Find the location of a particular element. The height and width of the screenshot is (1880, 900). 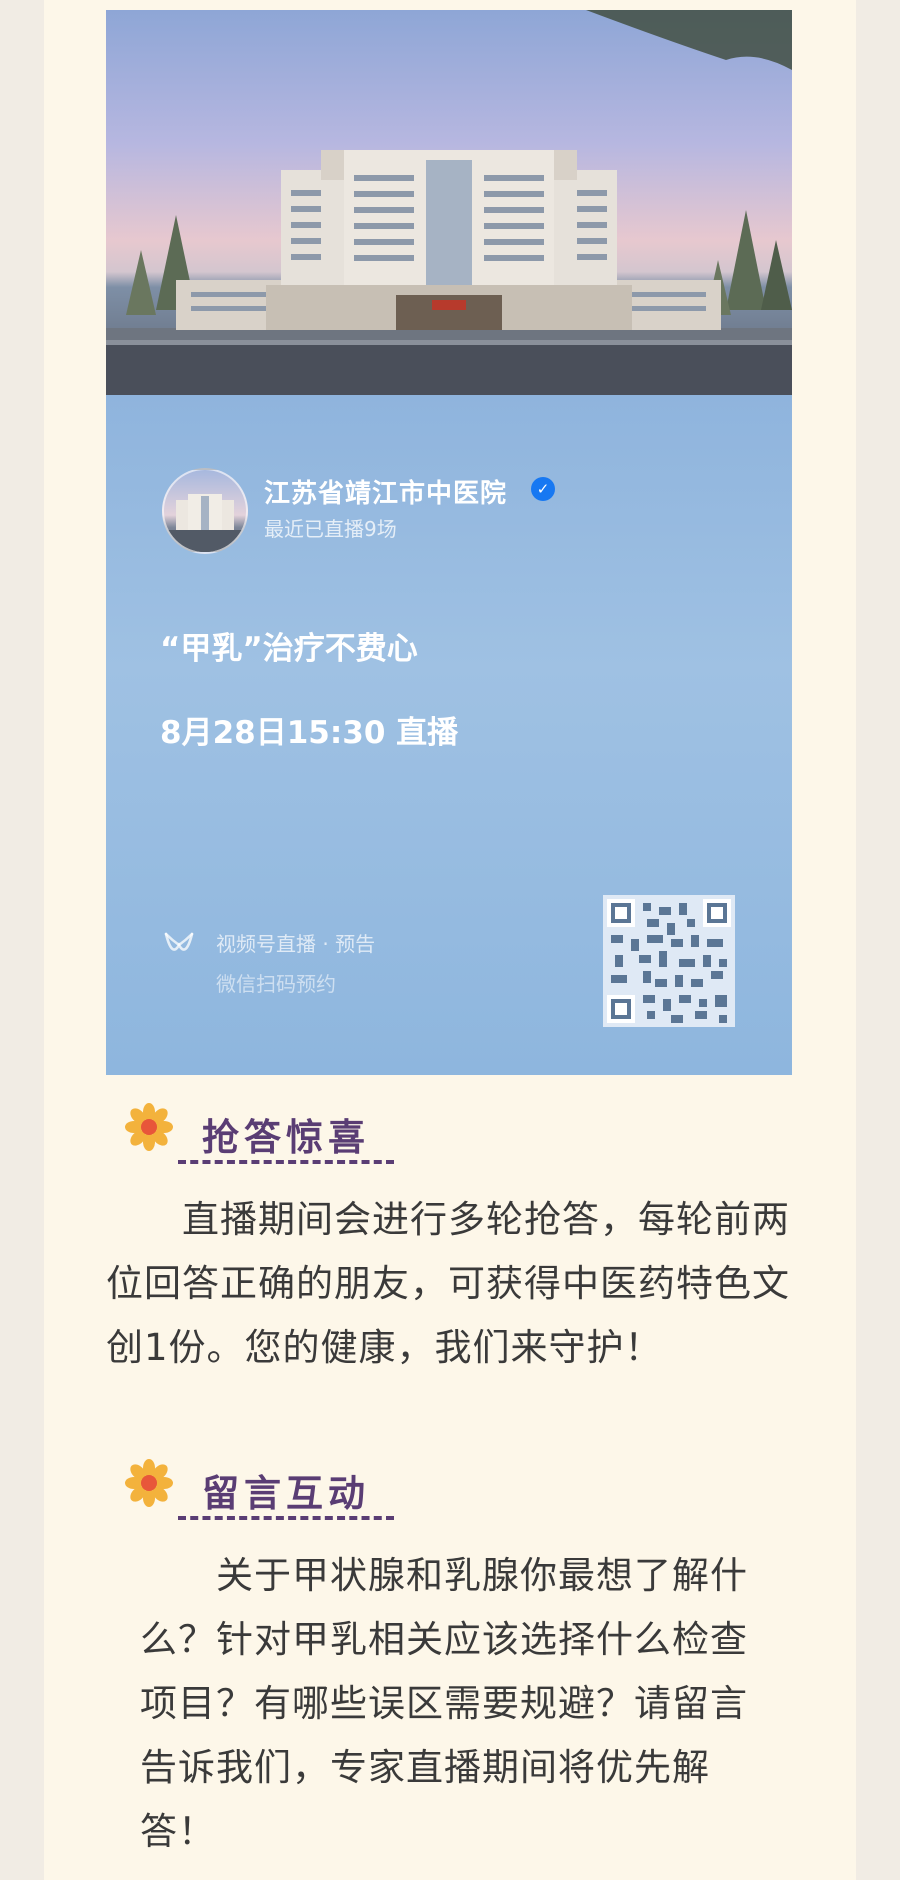

live-schedule: 8月28日15:30 直播 is located at coordinates (309, 733).